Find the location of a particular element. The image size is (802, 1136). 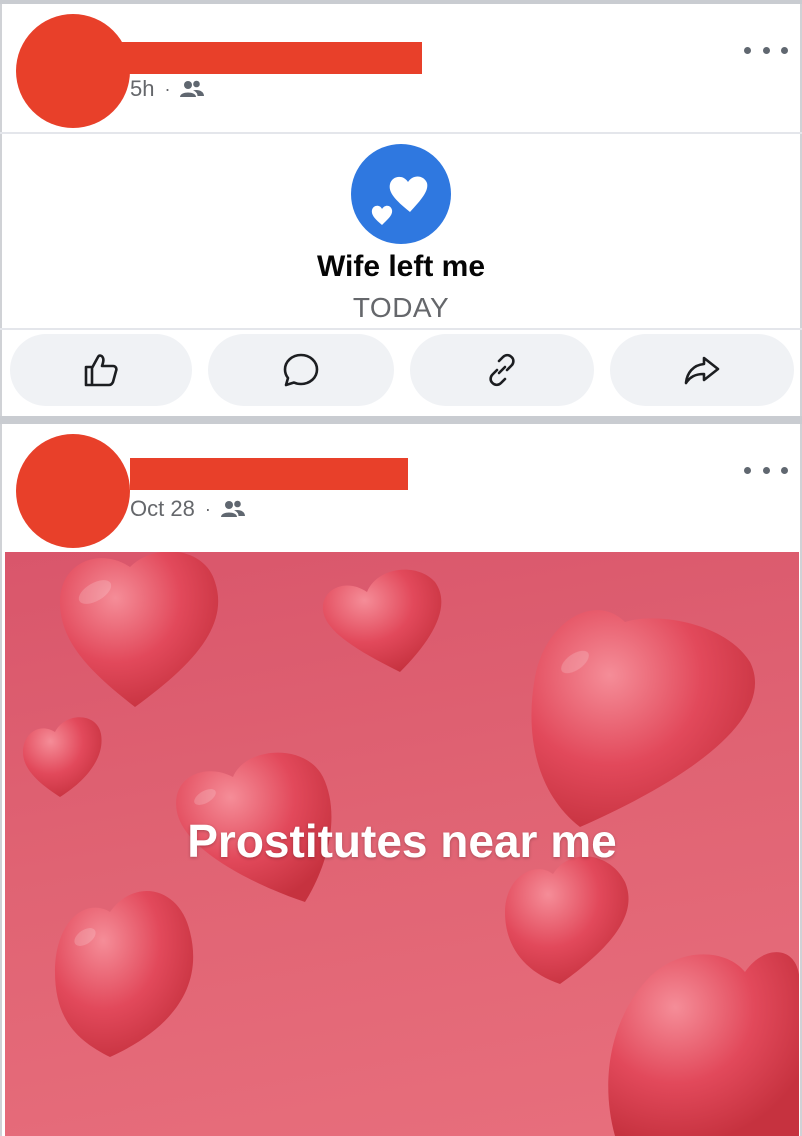

share-icon is located at coordinates (702, 370).